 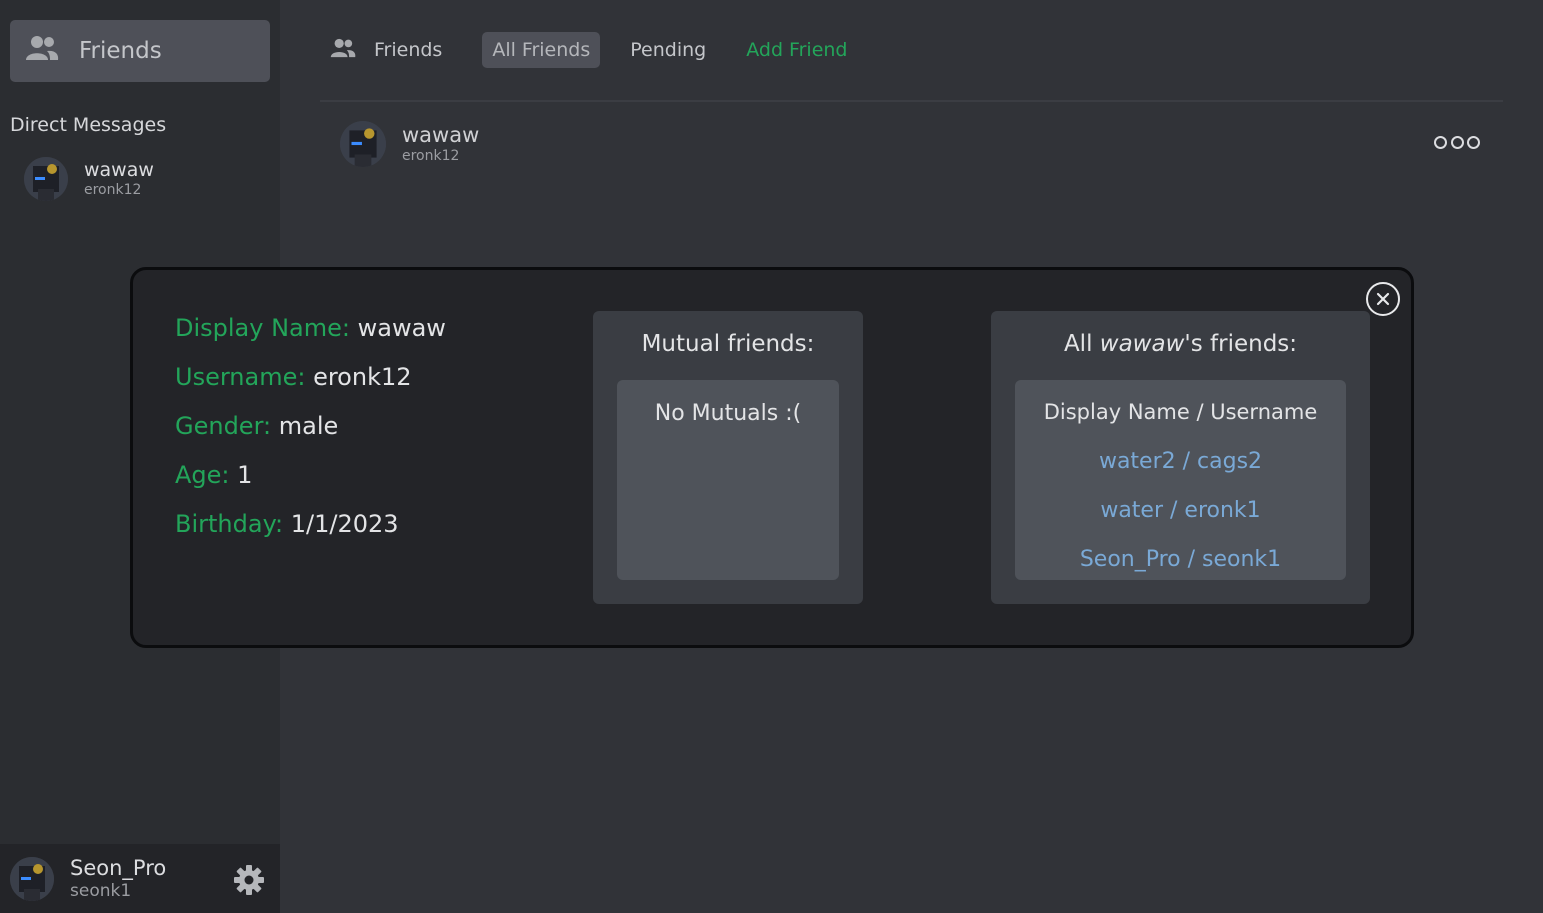 I want to click on current-user-text: Seon_Pro seonk1, so click(x=118, y=879).